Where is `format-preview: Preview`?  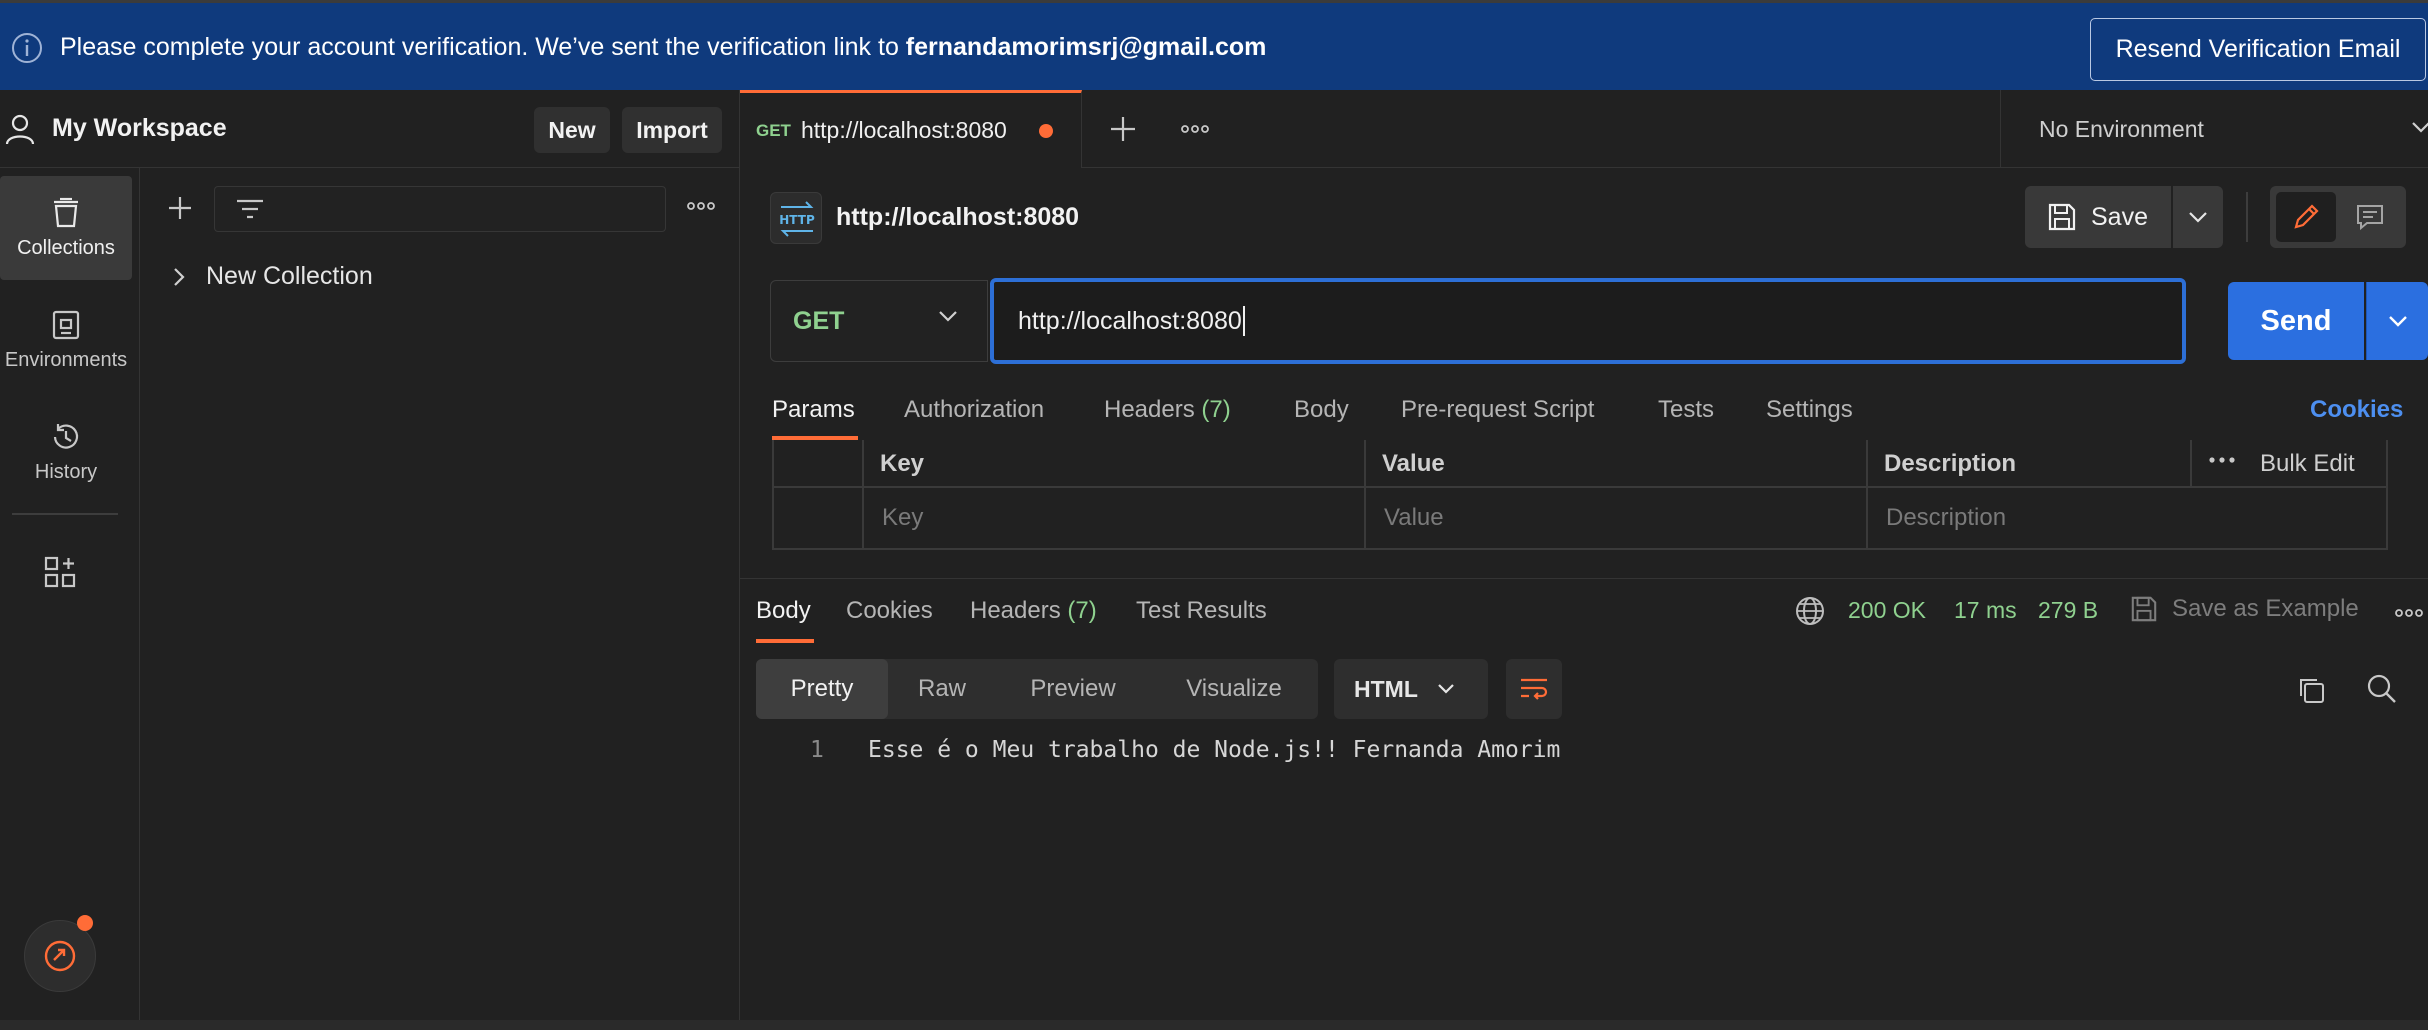
format-preview: Preview is located at coordinates (1073, 689).